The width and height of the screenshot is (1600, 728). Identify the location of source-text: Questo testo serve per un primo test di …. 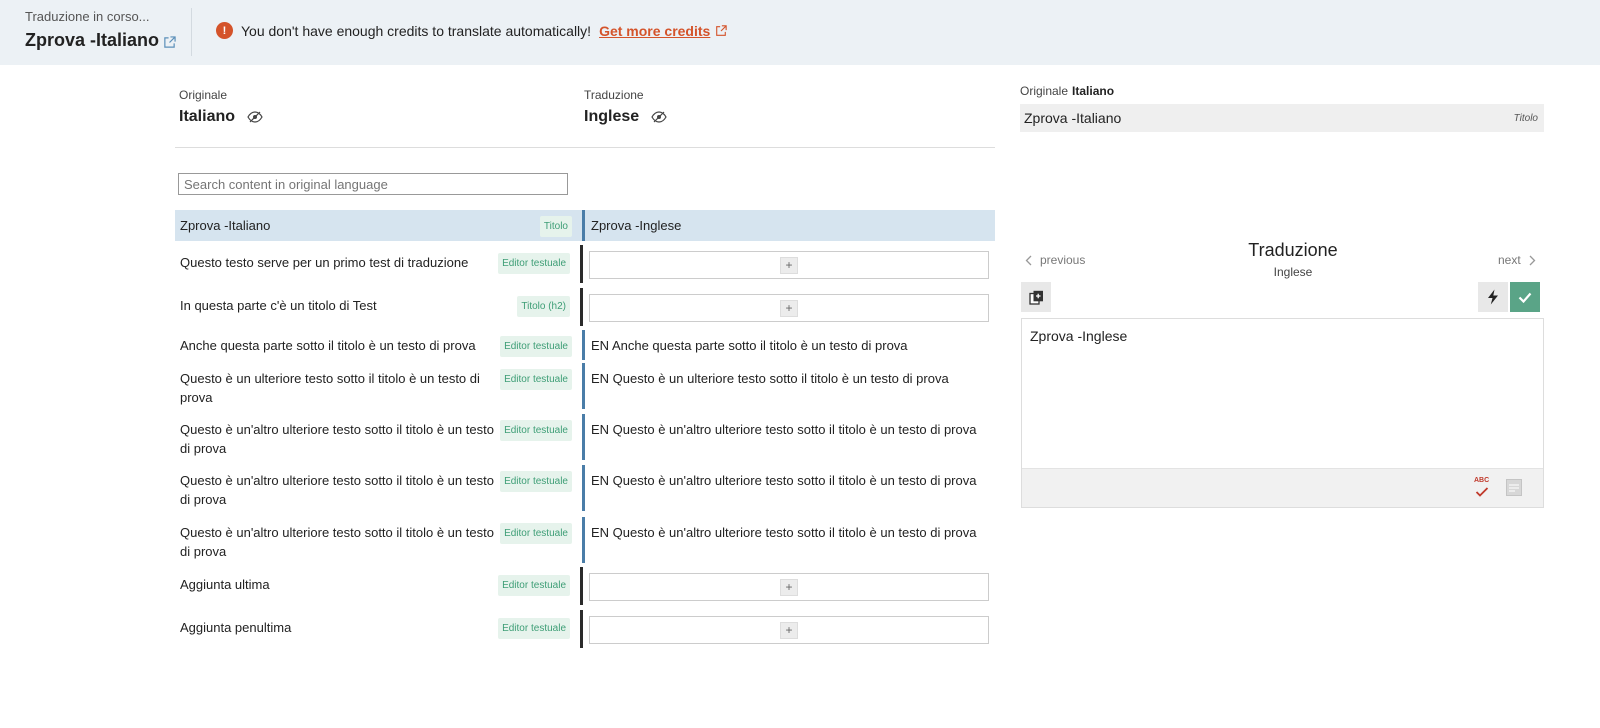
(324, 262).